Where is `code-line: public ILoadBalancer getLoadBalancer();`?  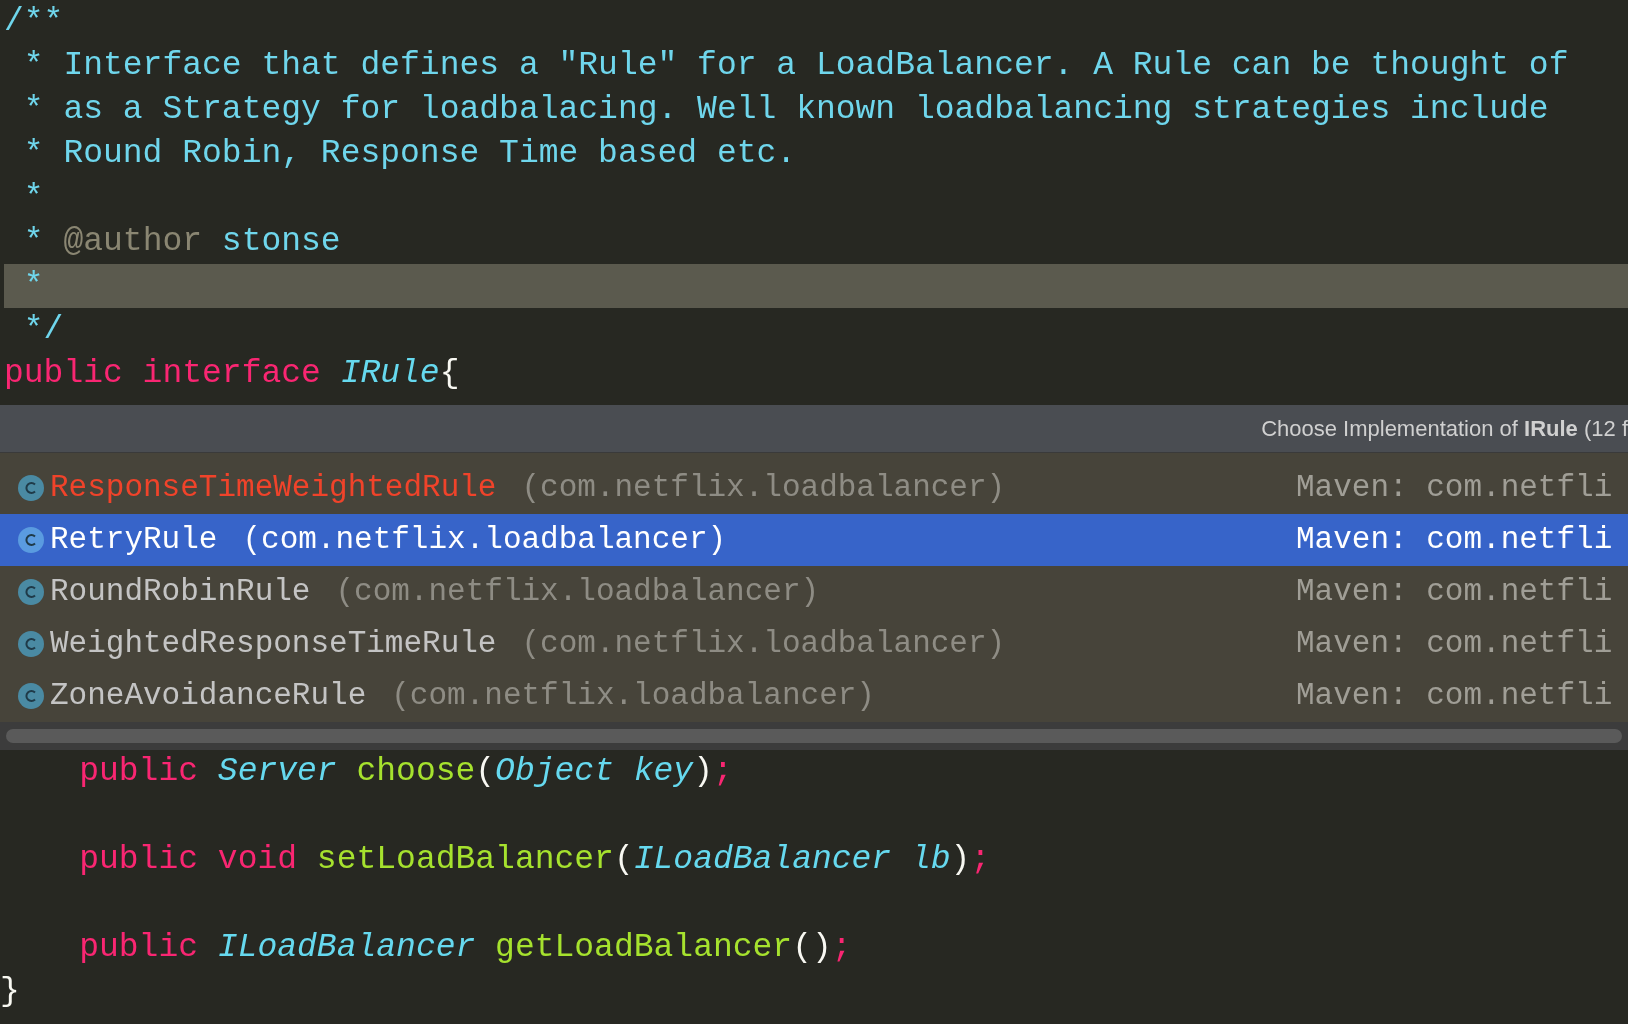
code-line: public ILoadBalancer getLoadBalancer(); is located at coordinates (465, 948).